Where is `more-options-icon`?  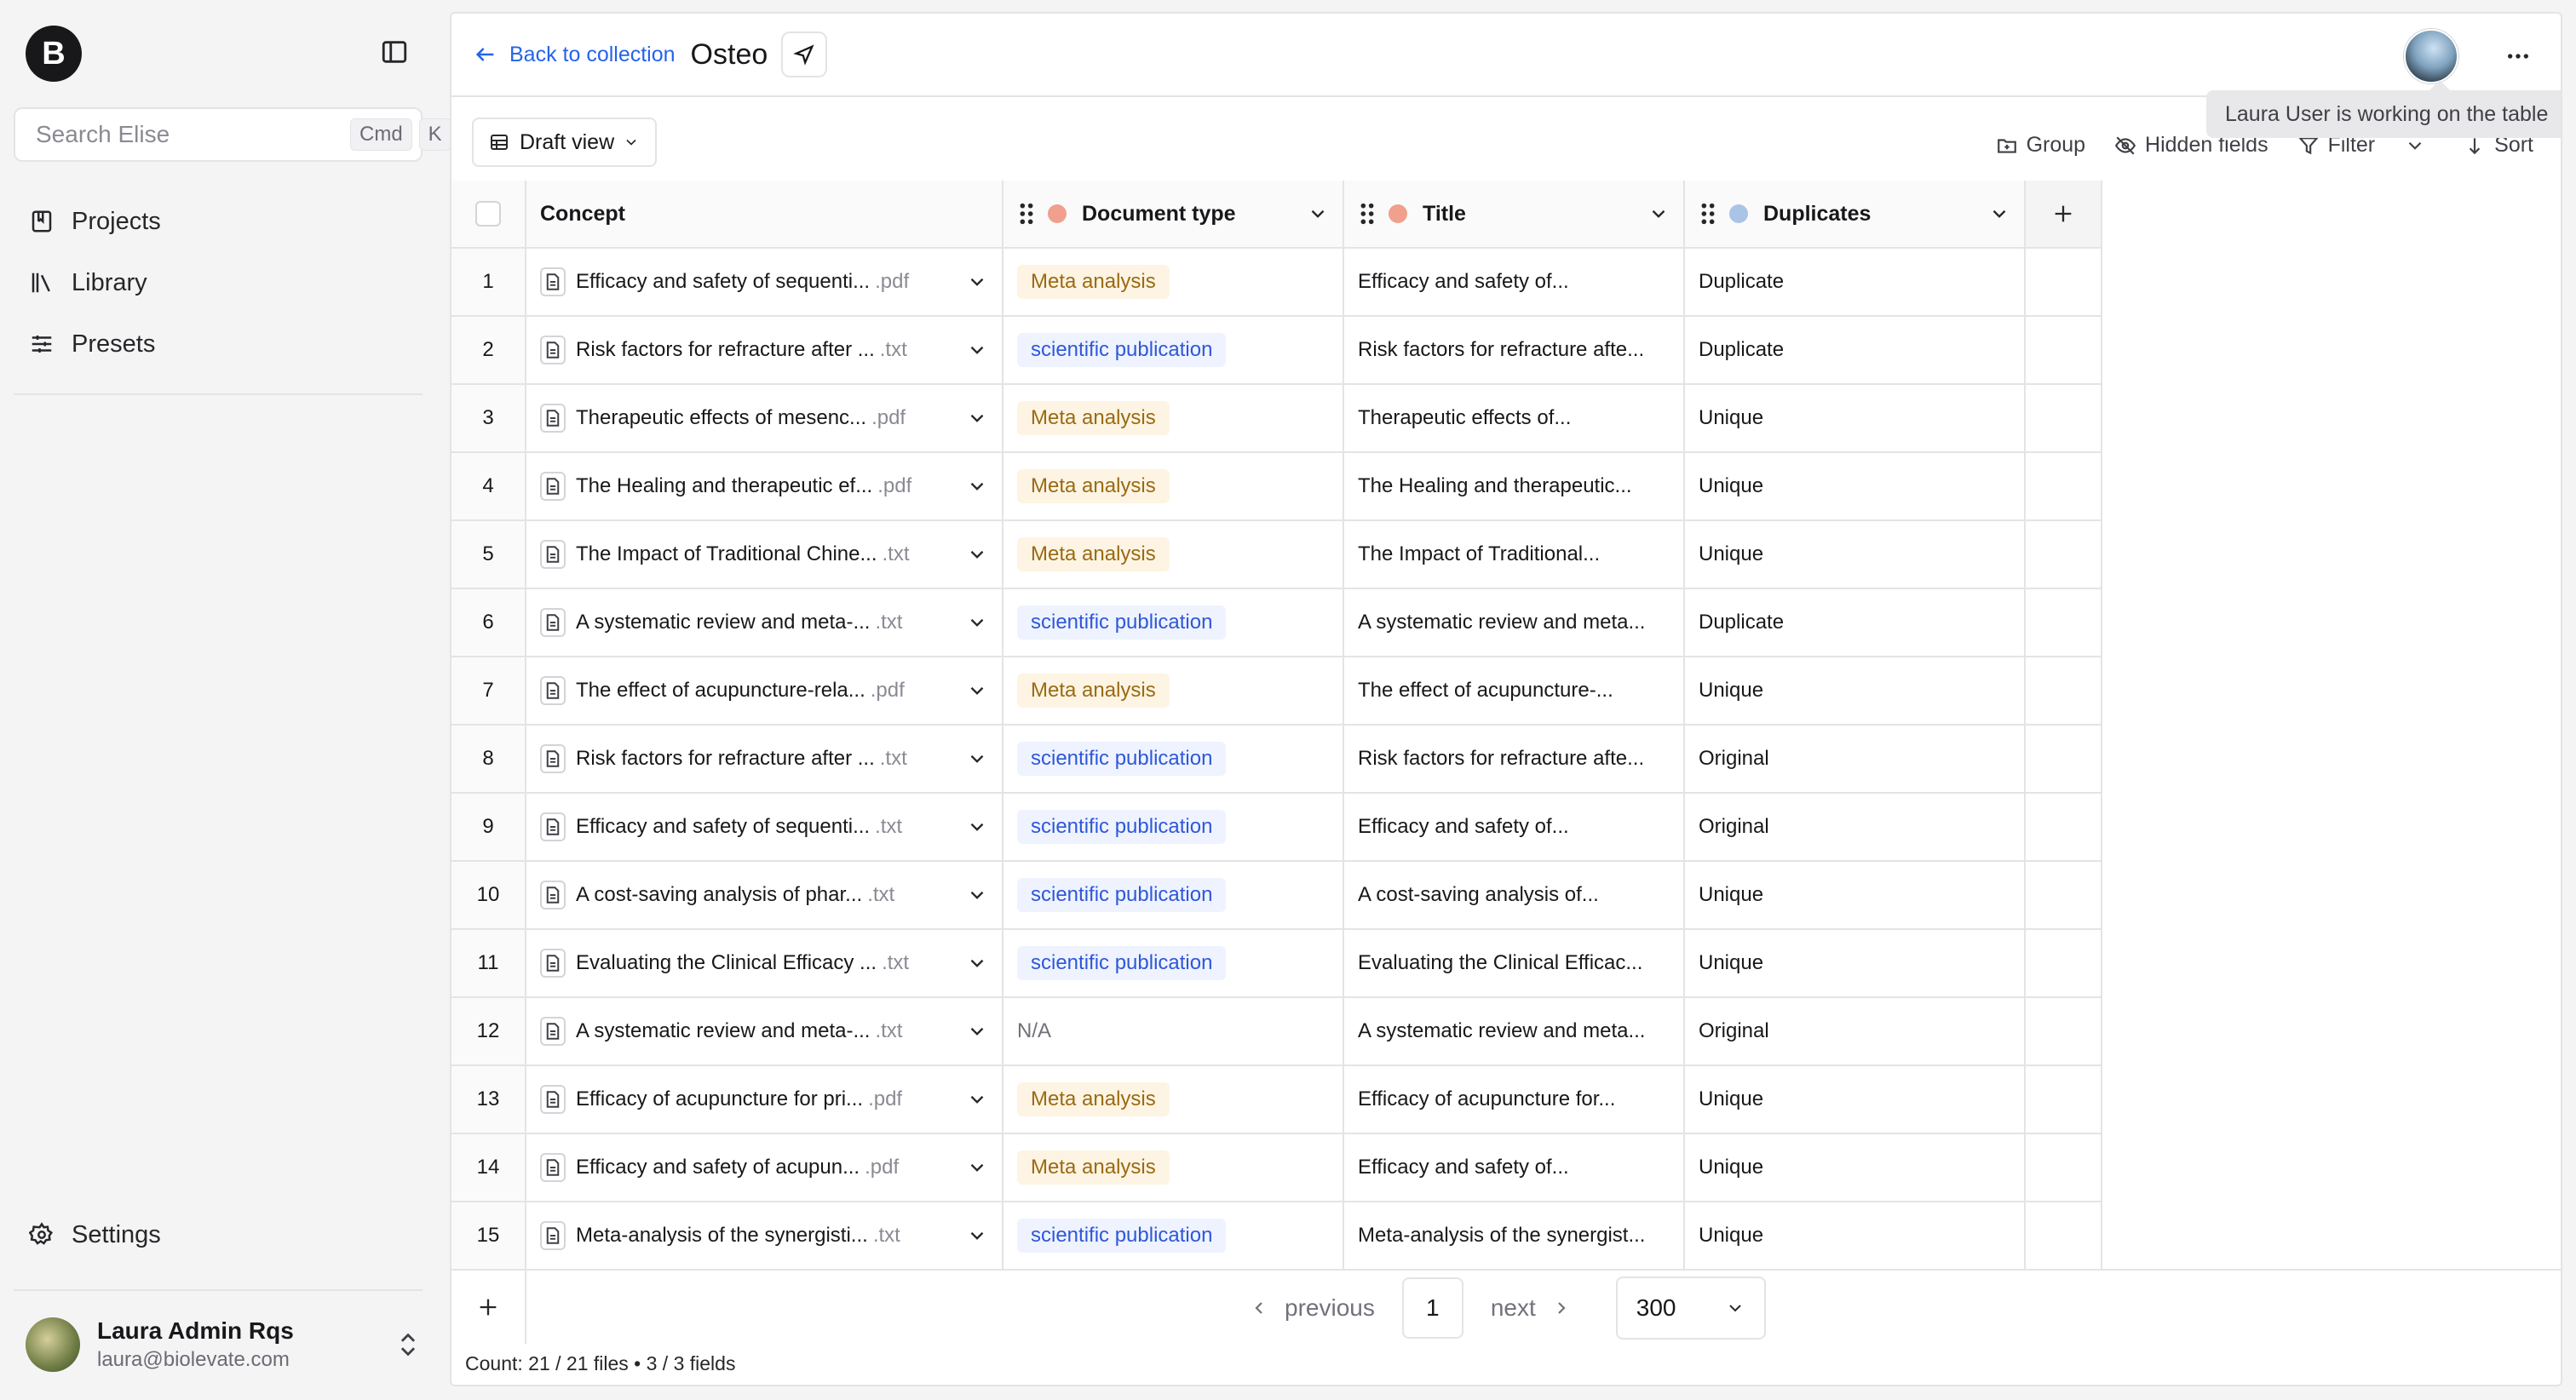 more-options-icon is located at coordinates (2518, 56).